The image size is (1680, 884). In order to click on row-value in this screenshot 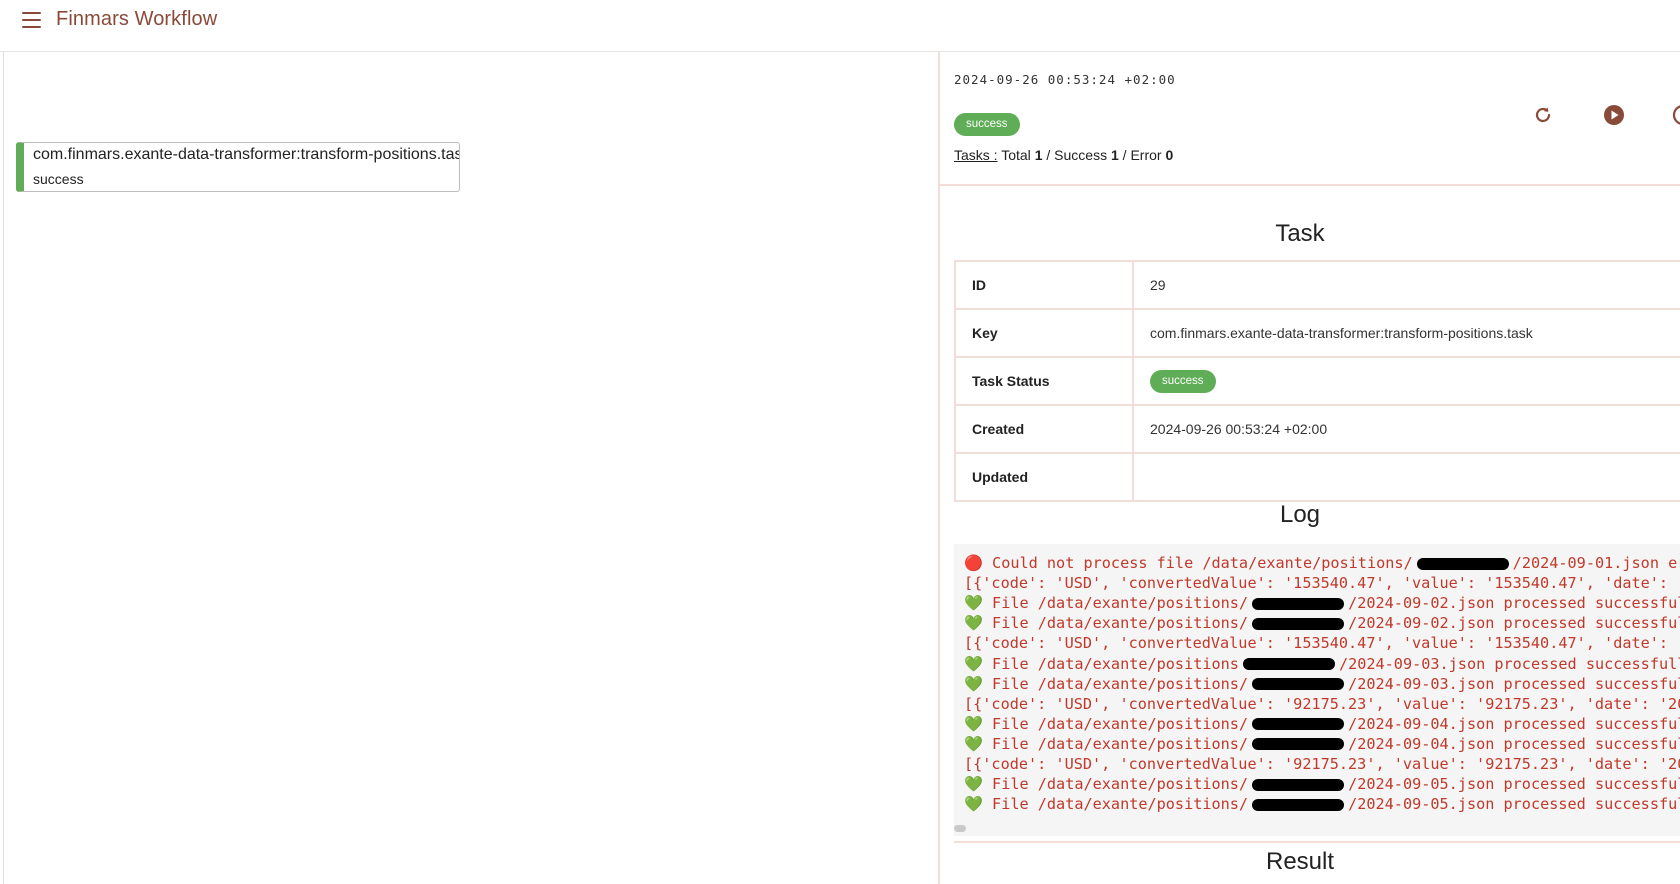, I will do `click(1406, 477)`.